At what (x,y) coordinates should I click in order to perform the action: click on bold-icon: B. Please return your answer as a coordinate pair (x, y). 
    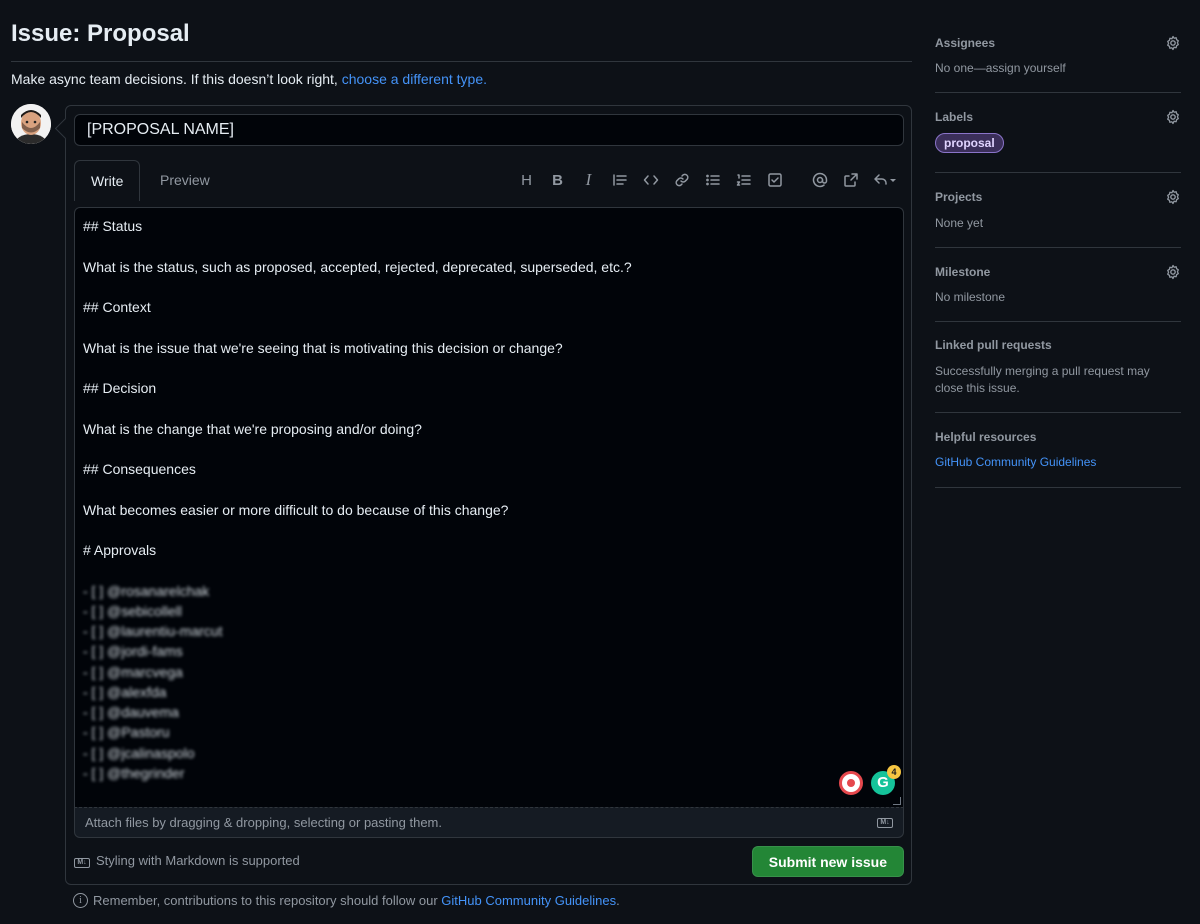
    Looking at the image, I should click on (557, 180).